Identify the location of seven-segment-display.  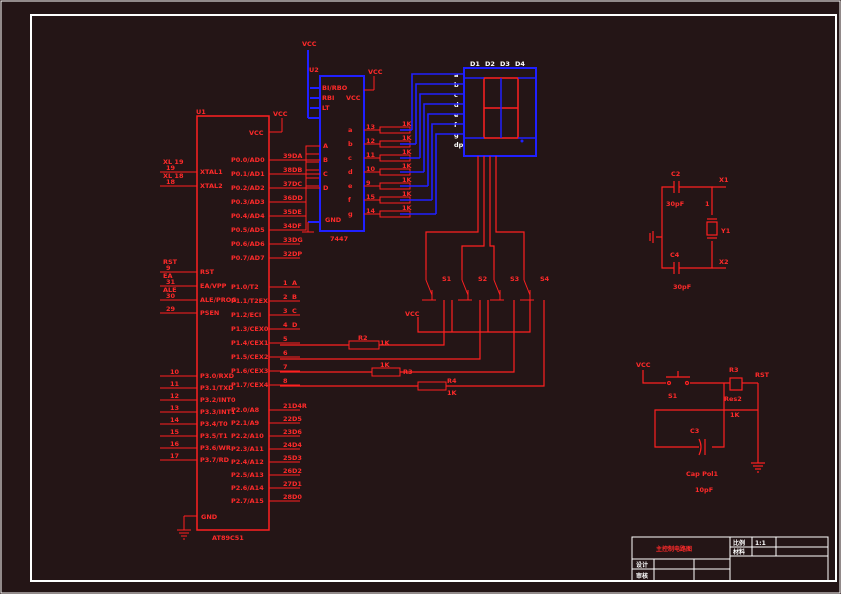
(500, 112).